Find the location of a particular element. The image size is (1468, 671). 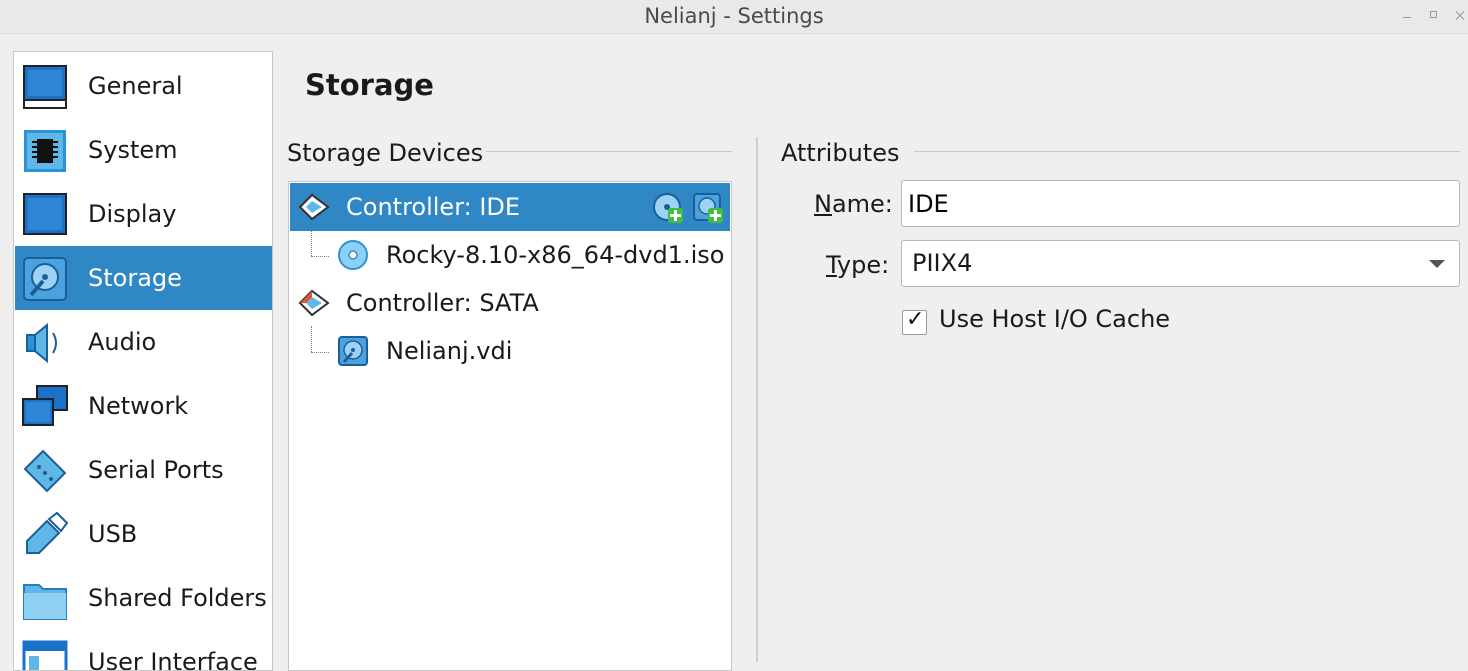

sidebar-item-network: Network is located at coordinates (143, 406).